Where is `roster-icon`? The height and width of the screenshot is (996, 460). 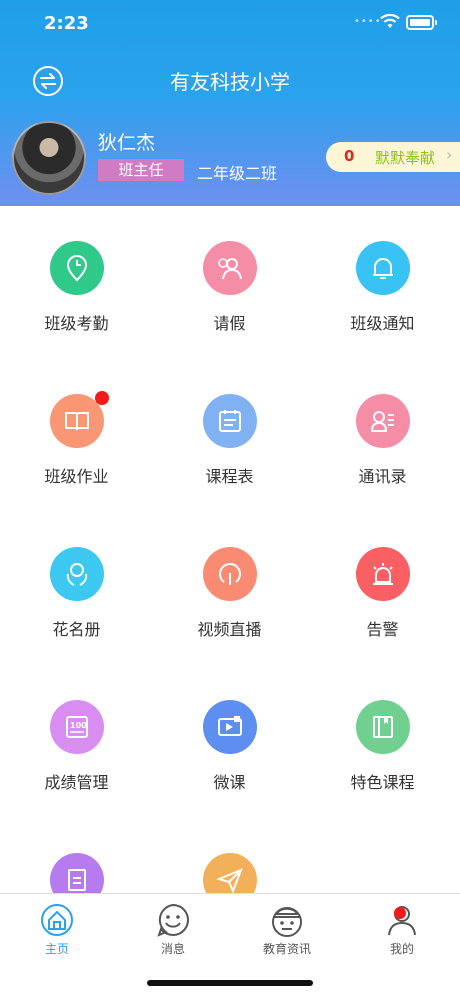
roster-icon is located at coordinates (77, 574).